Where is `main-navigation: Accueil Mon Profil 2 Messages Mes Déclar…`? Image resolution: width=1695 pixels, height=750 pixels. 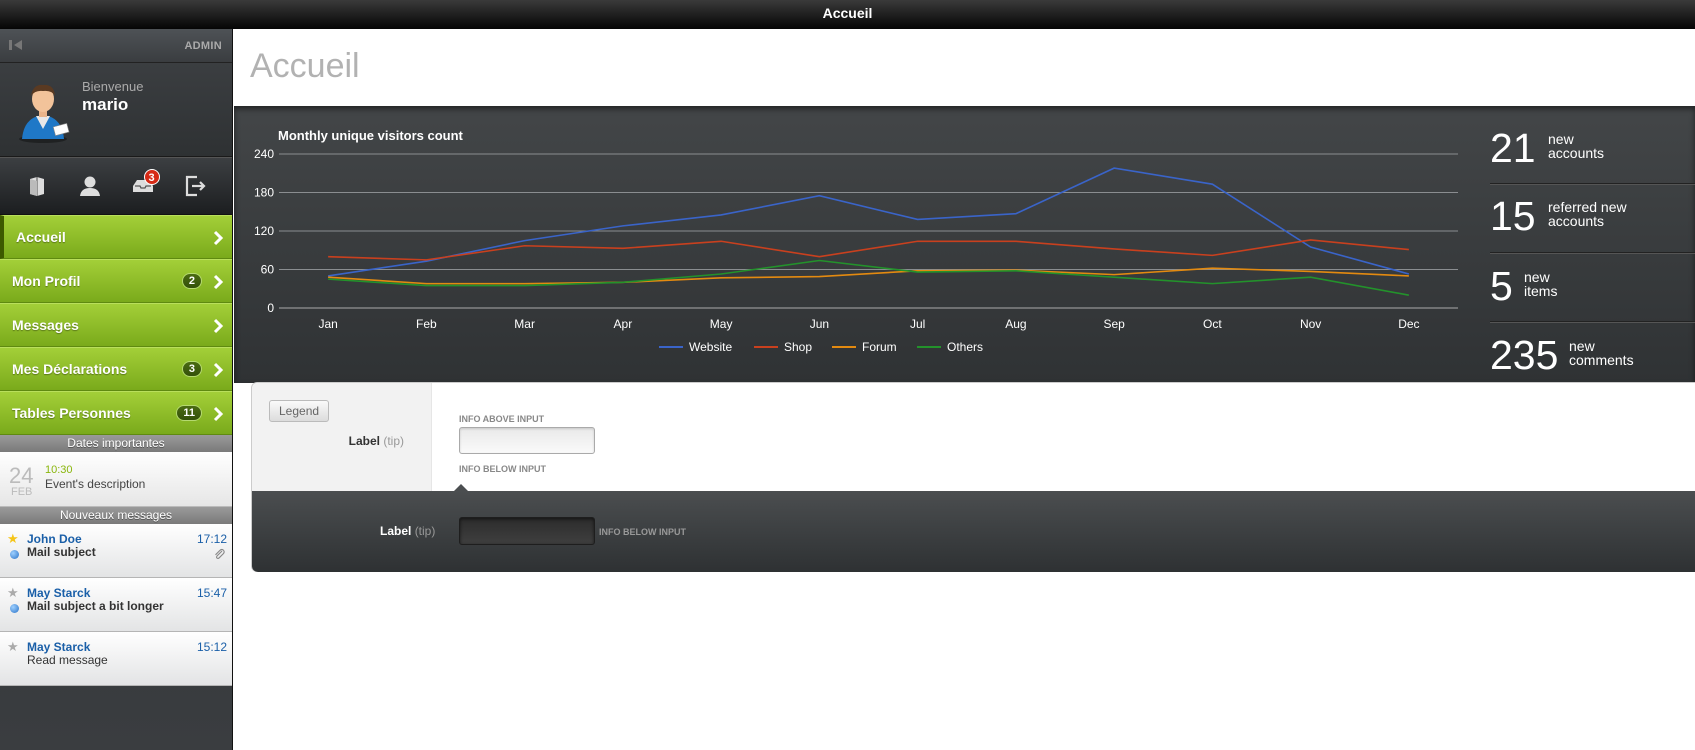 main-navigation: Accueil Mon Profil 2 Messages Mes Déclar… is located at coordinates (116, 324).